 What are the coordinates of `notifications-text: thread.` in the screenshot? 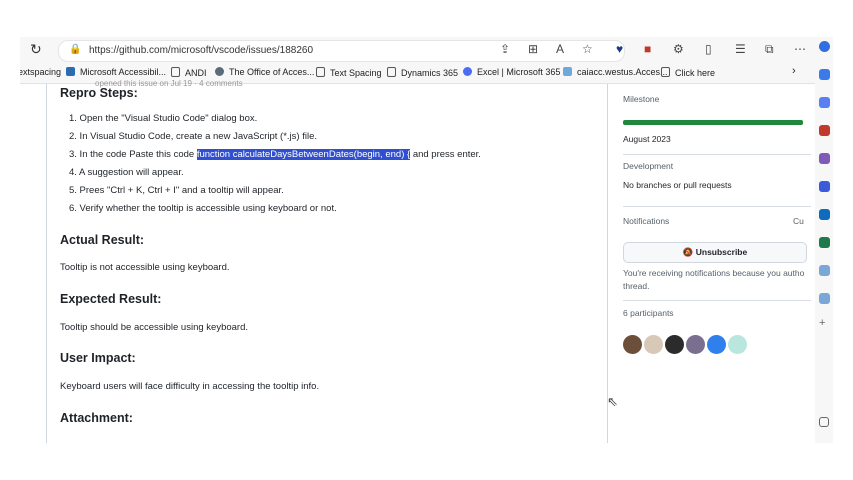 It's located at (636, 286).